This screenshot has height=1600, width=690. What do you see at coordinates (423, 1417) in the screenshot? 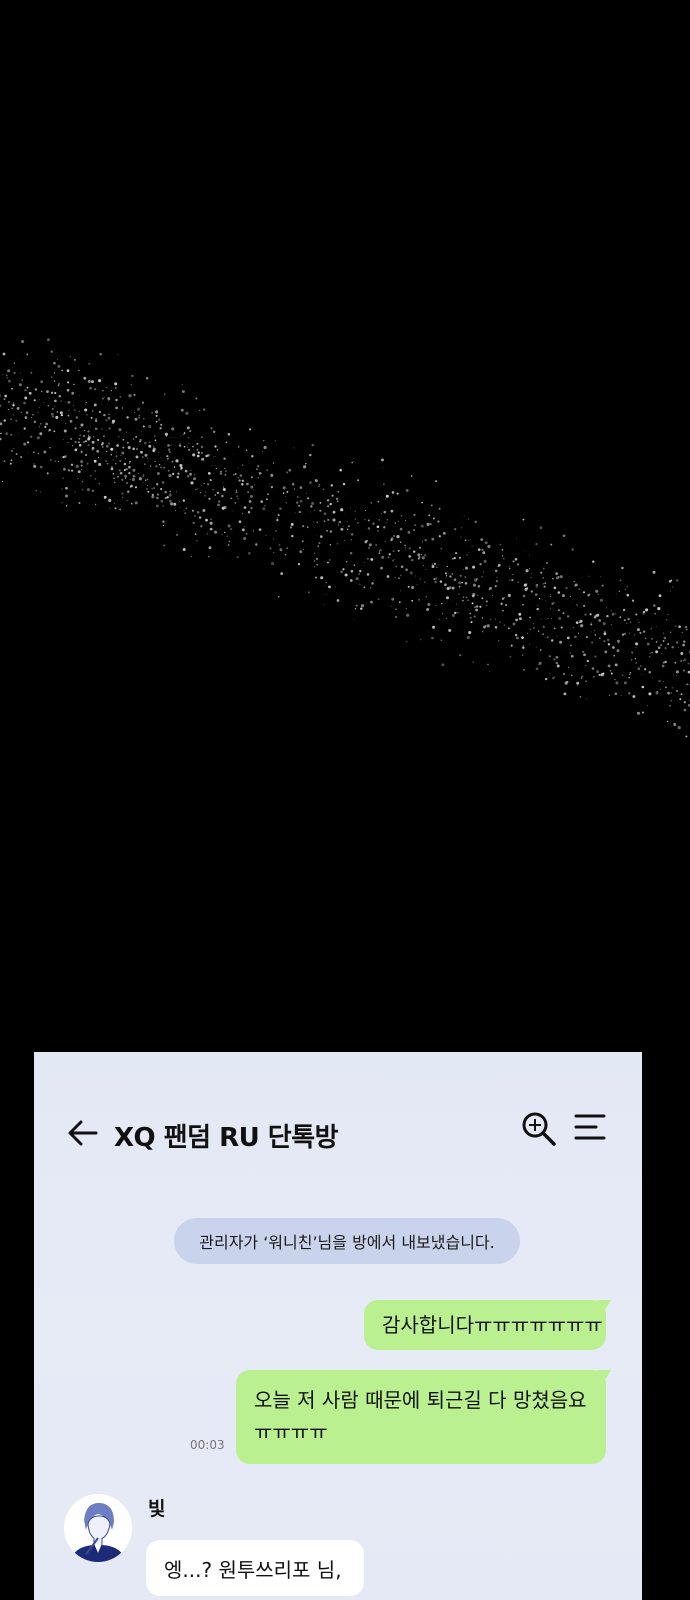
I see `outgoing-message-bubble: 오늘 저 사람 때문에 퇴근길 다 망쳤음요 ㅠㅠㅠㅠ` at bounding box center [423, 1417].